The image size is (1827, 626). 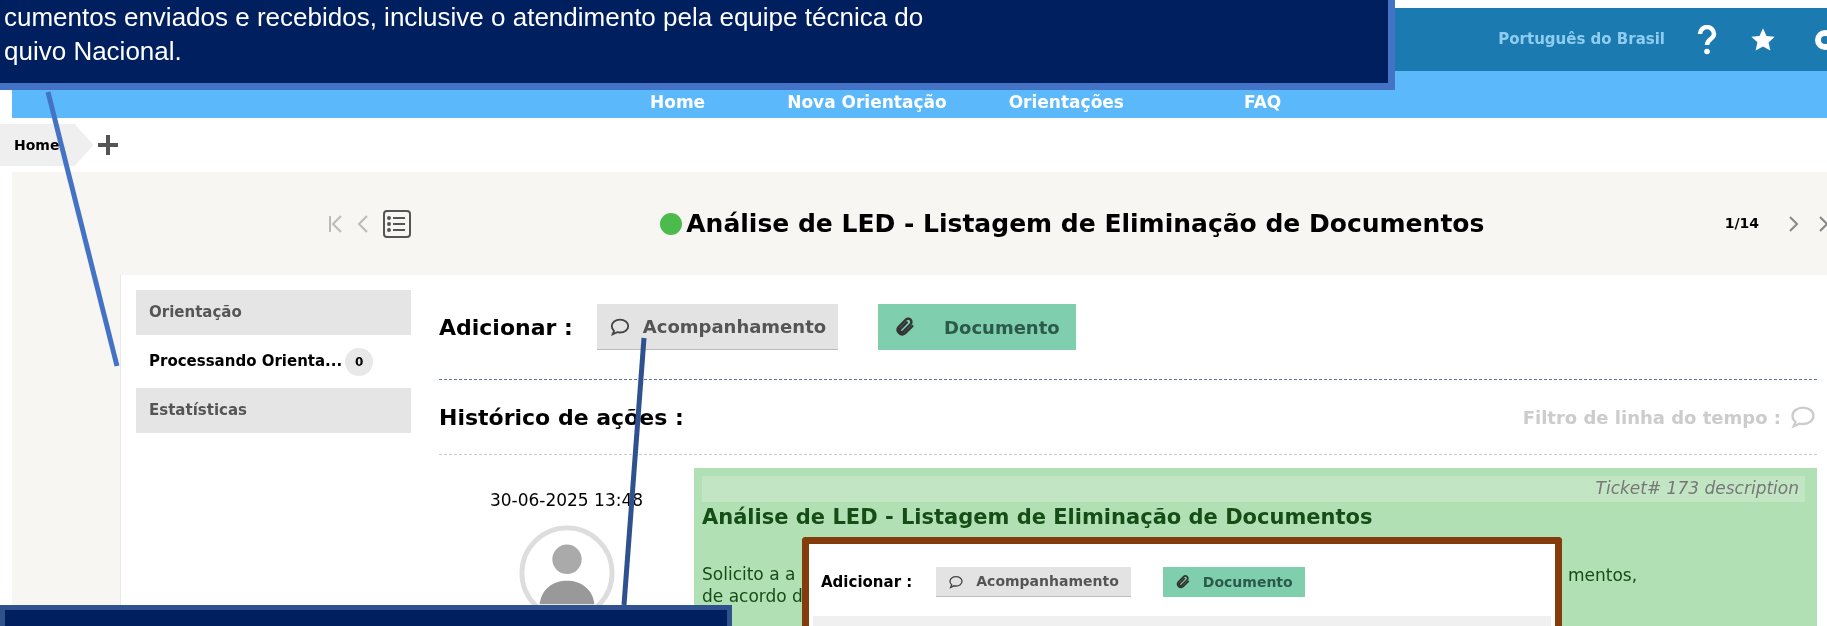 What do you see at coordinates (1182, 582) in the screenshot?
I see `paperclip-icon` at bounding box center [1182, 582].